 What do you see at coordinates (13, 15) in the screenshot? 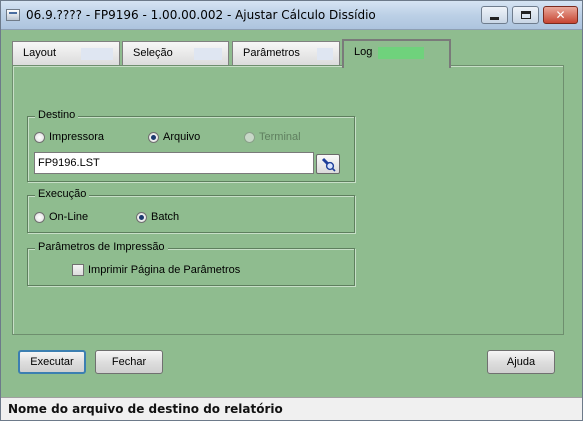
I see `application-icon` at bounding box center [13, 15].